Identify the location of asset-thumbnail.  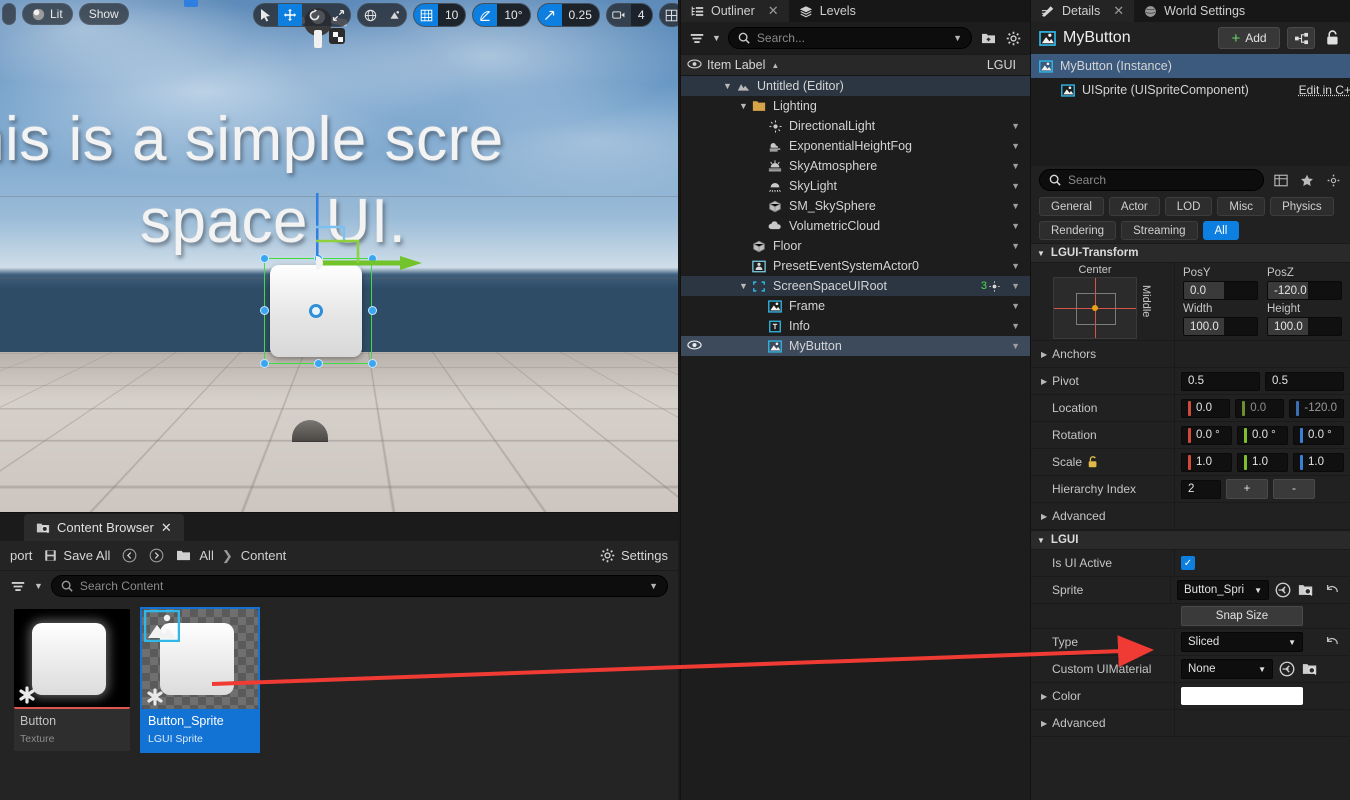
(200, 659).